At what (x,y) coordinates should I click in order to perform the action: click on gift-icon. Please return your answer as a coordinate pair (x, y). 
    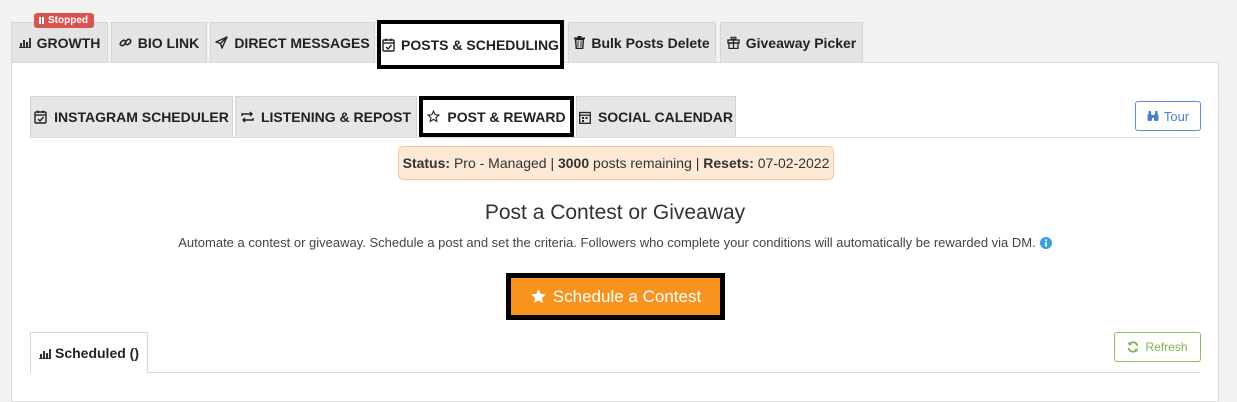
    Looking at the image, I should click on (733, 42).